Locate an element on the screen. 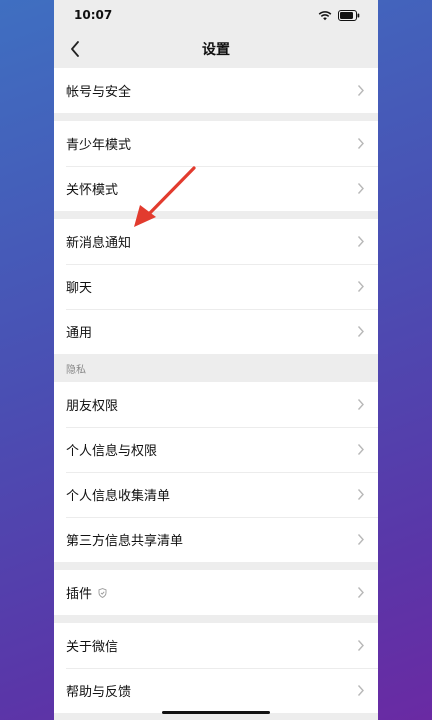  settings-item-account-security: 帐号与安全 is located at coordinates (216, 90).